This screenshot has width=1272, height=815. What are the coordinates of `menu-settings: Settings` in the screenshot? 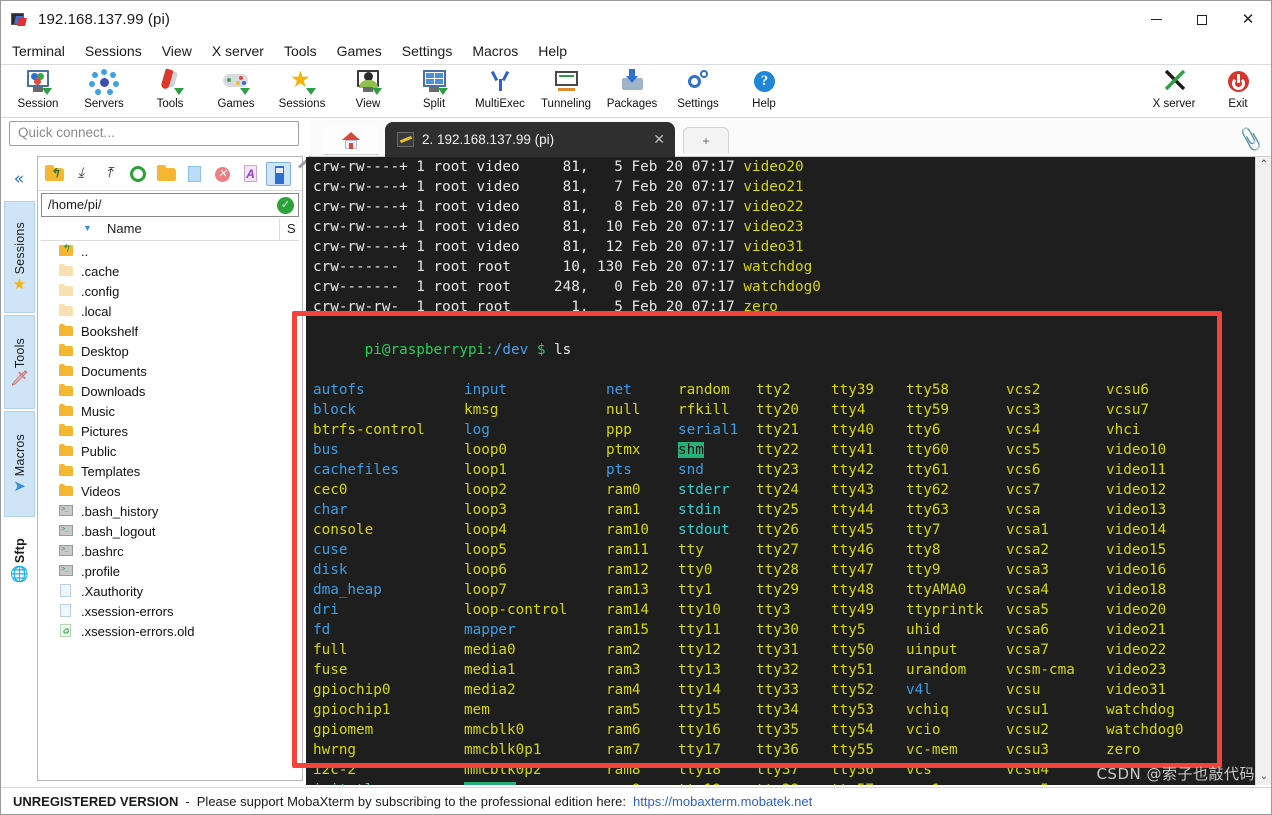 It's located at (427, 51).